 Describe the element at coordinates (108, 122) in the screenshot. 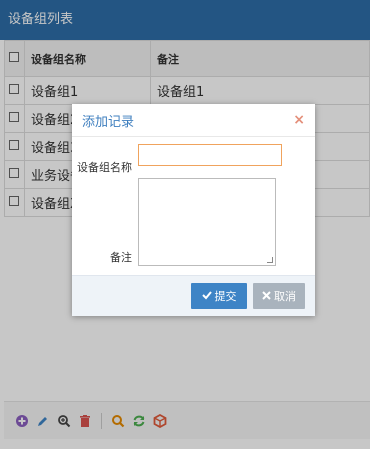

I see `dialog-title: 添加记录` at that location.